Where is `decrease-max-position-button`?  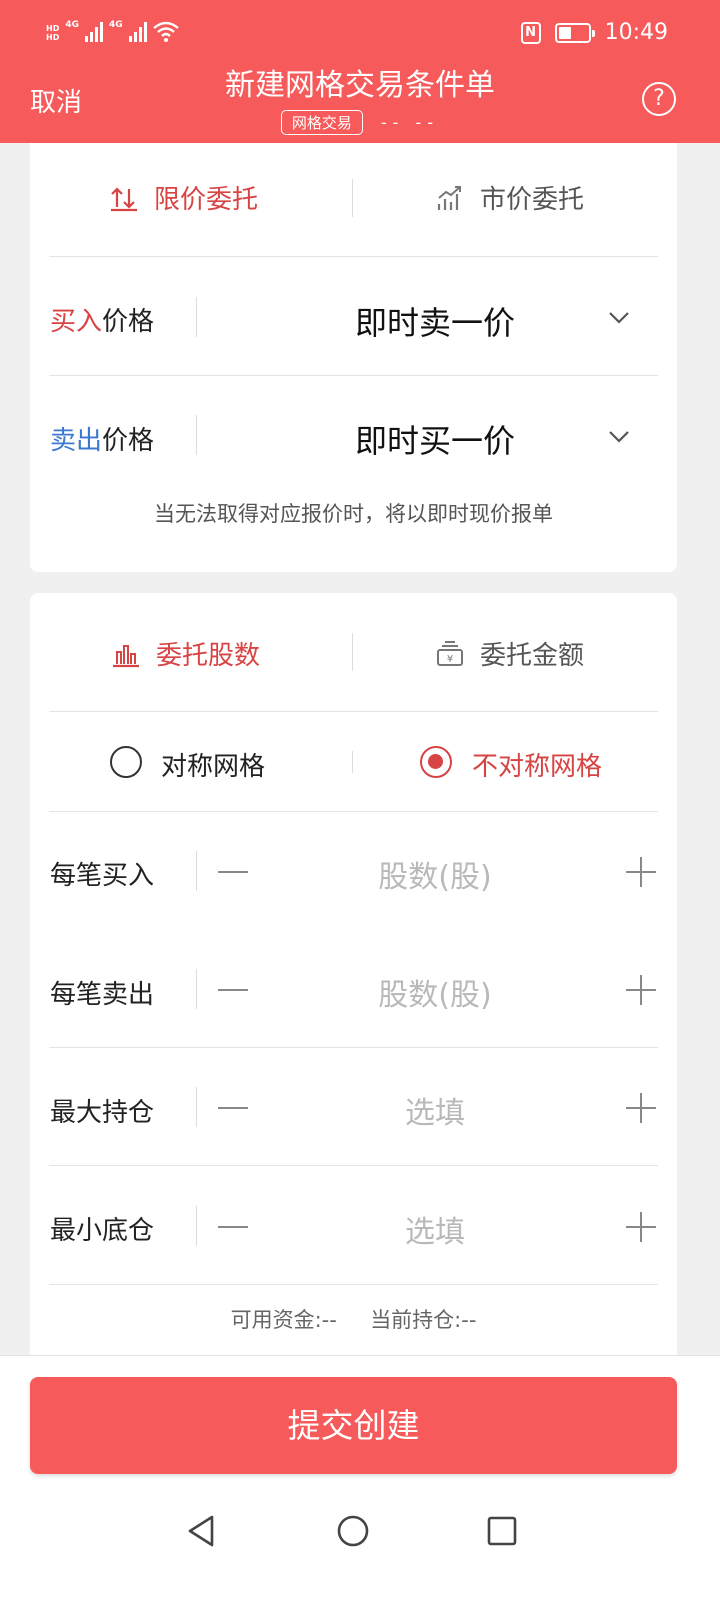 decrease-max-position-button is located at coordinates (233, 1108).